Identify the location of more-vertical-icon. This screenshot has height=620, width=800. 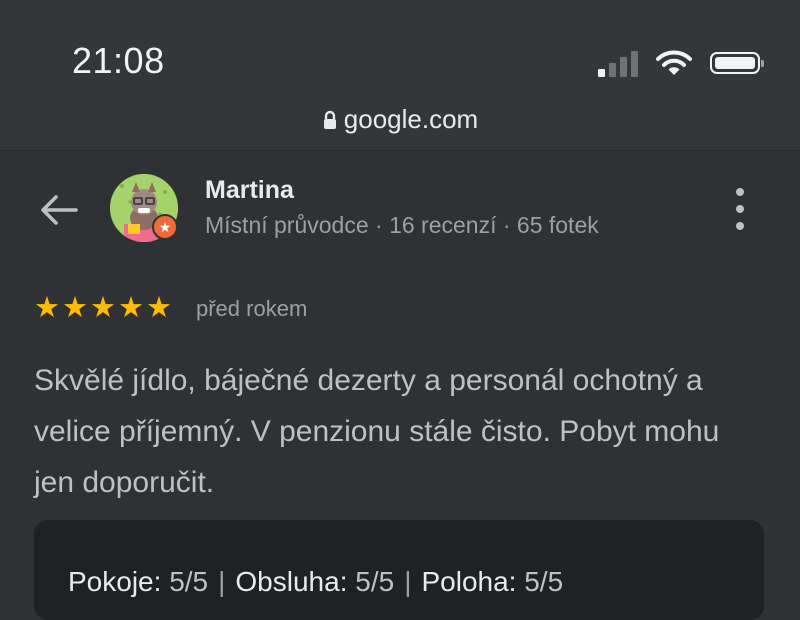
(740, 209).